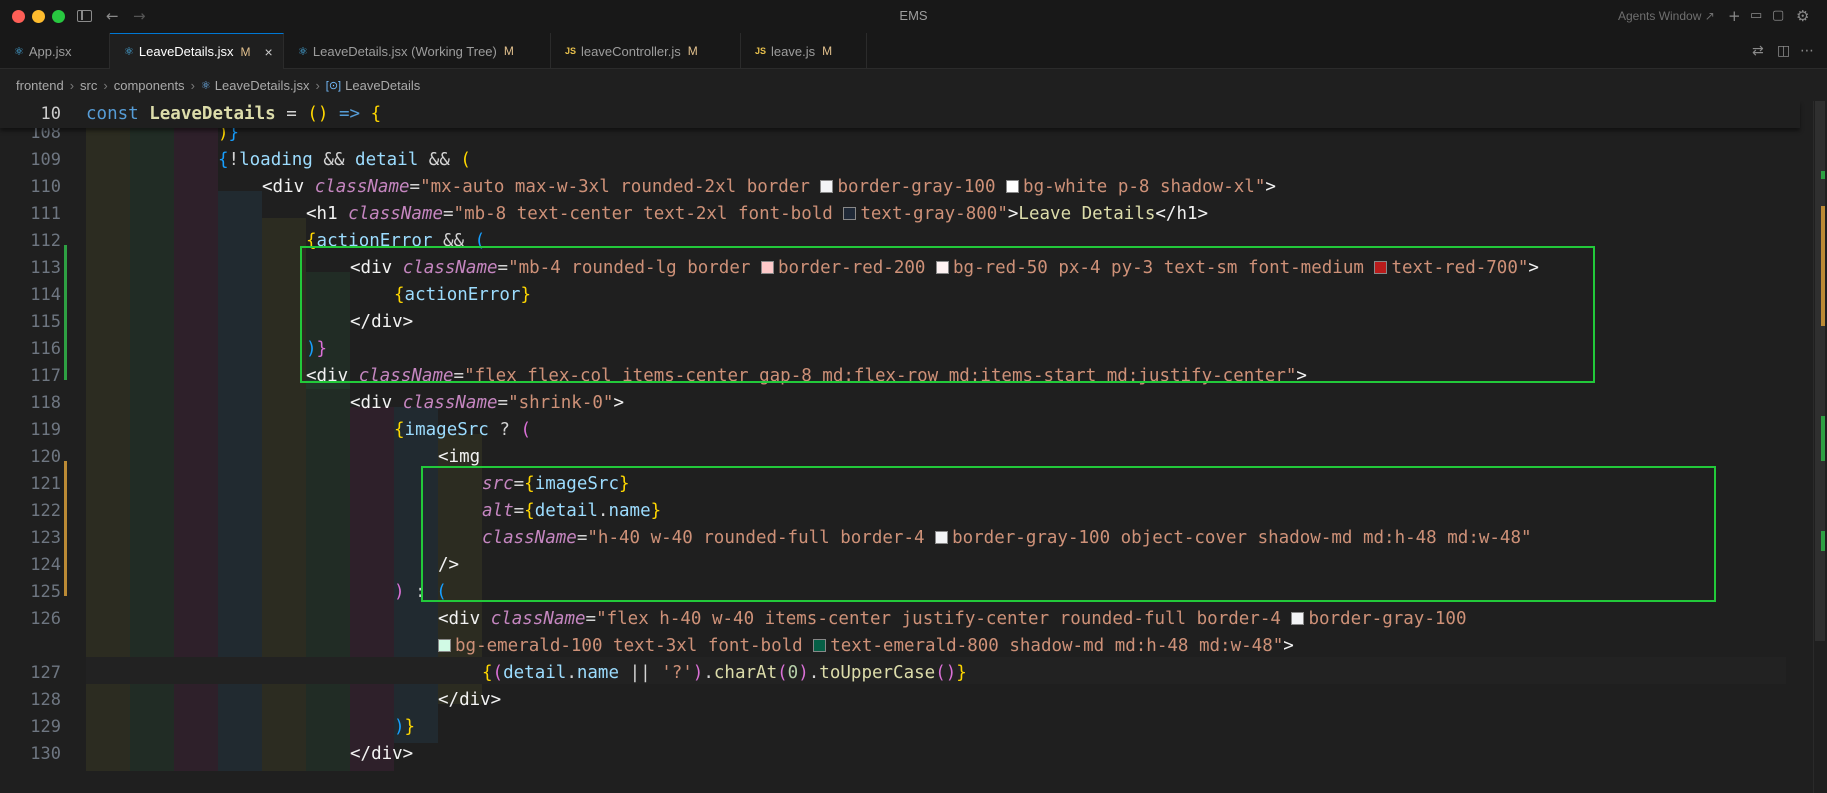  I want to click on title-bar: ← → EMS Agents Window ↗ + ▭ ▢ ⚙, so click(913, 16).